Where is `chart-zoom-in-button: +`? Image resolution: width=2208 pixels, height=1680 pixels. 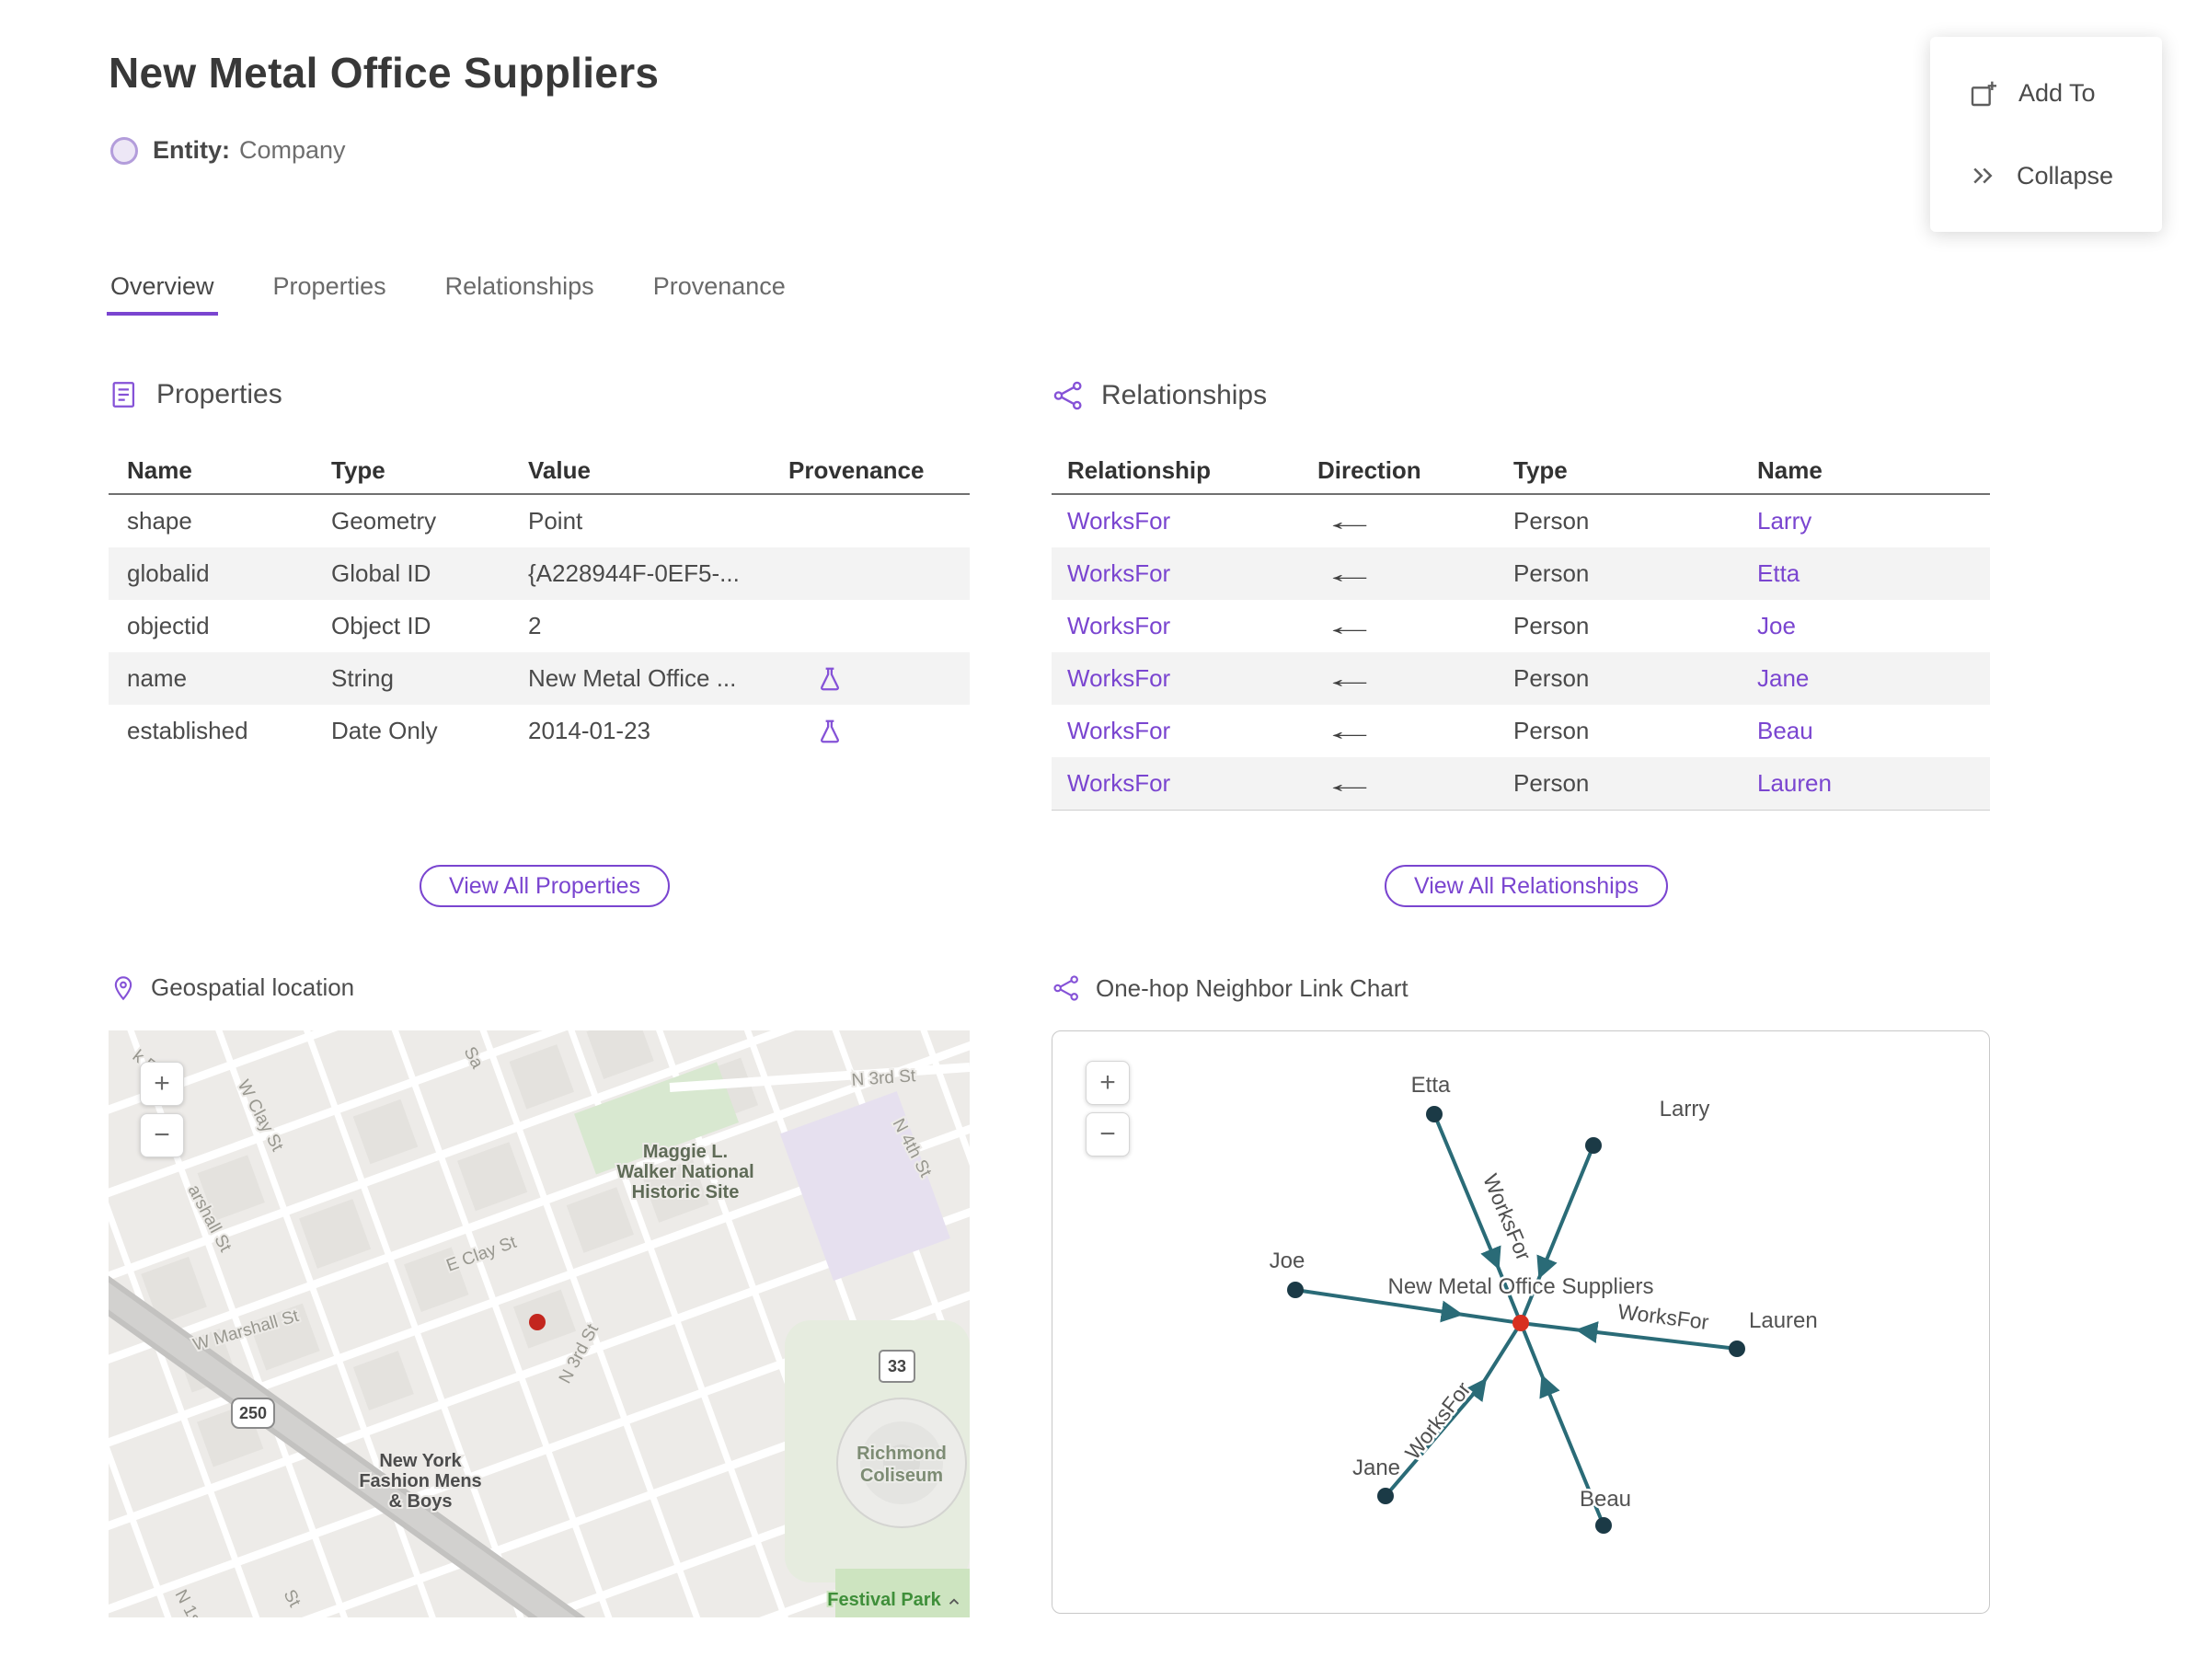
chart-zoom-in-button: + is located at coordinates (1108, 1083).